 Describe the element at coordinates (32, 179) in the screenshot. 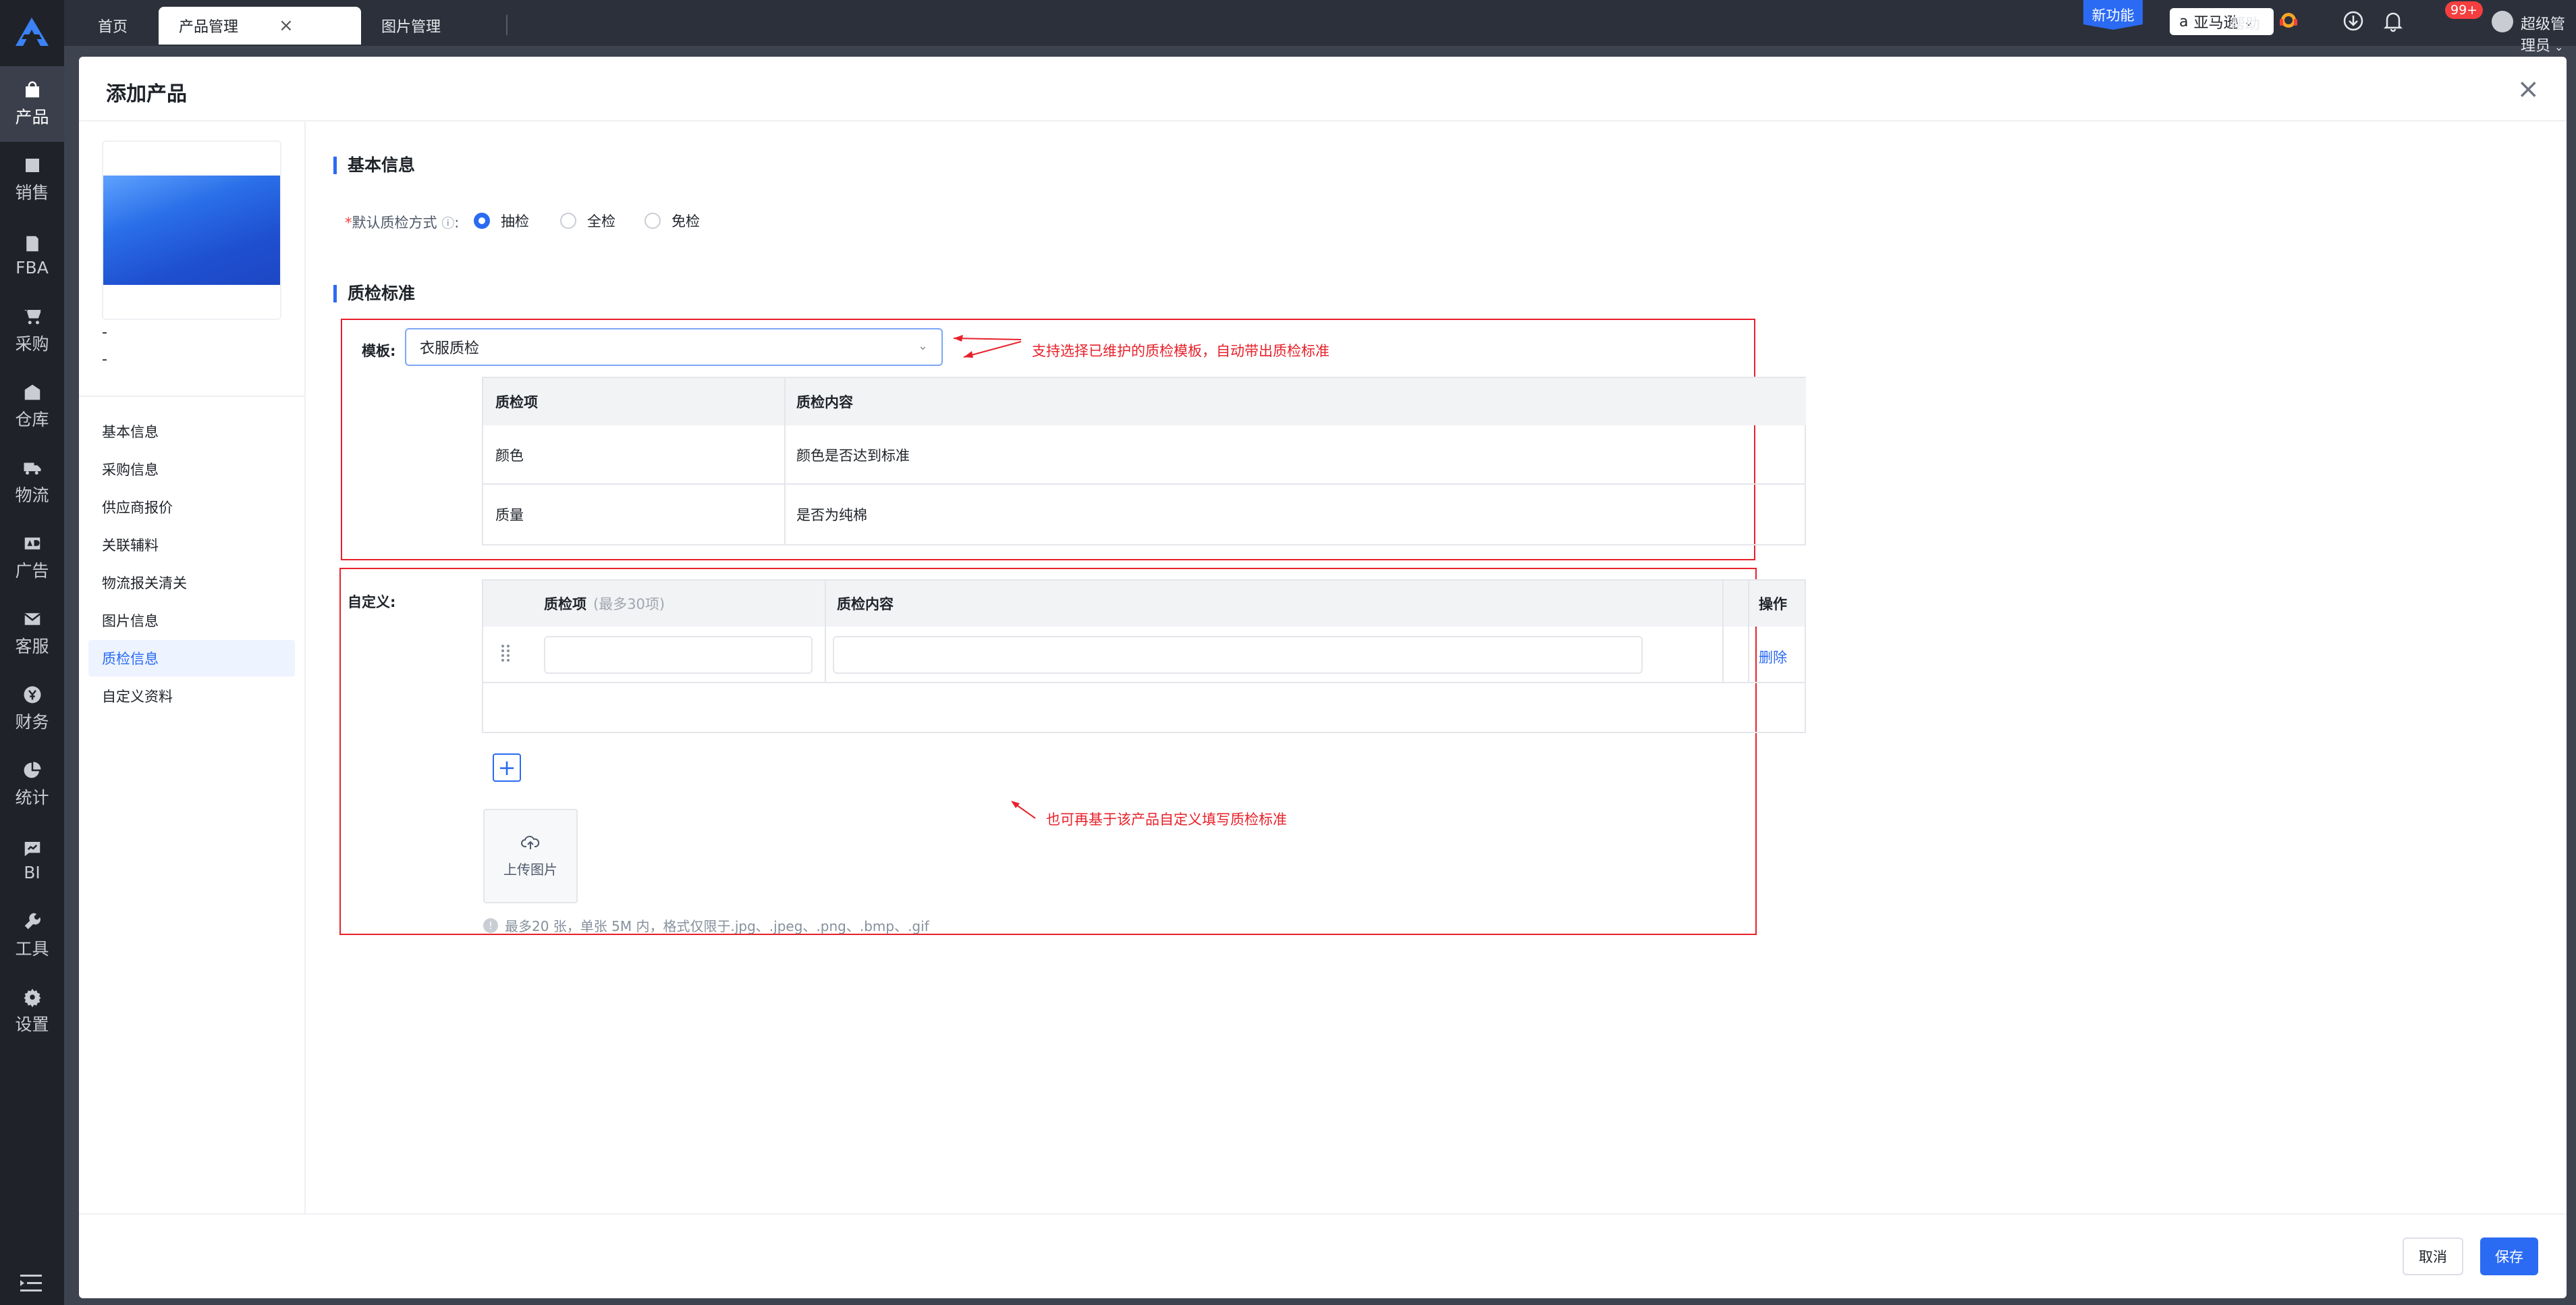

I see `sidebar-item-sales: 销售` at that location.